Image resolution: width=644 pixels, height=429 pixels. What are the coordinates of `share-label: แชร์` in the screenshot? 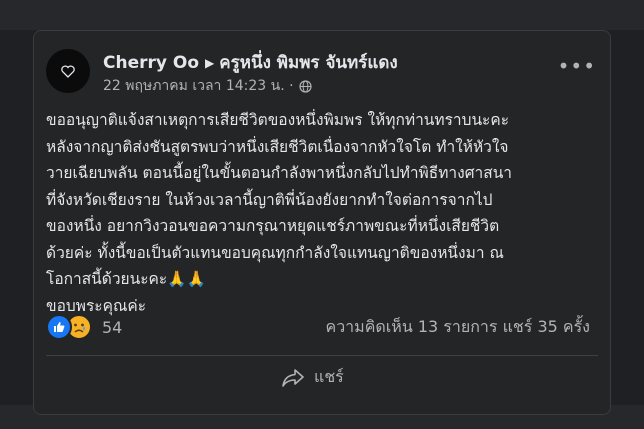 It's located at (329, 376).